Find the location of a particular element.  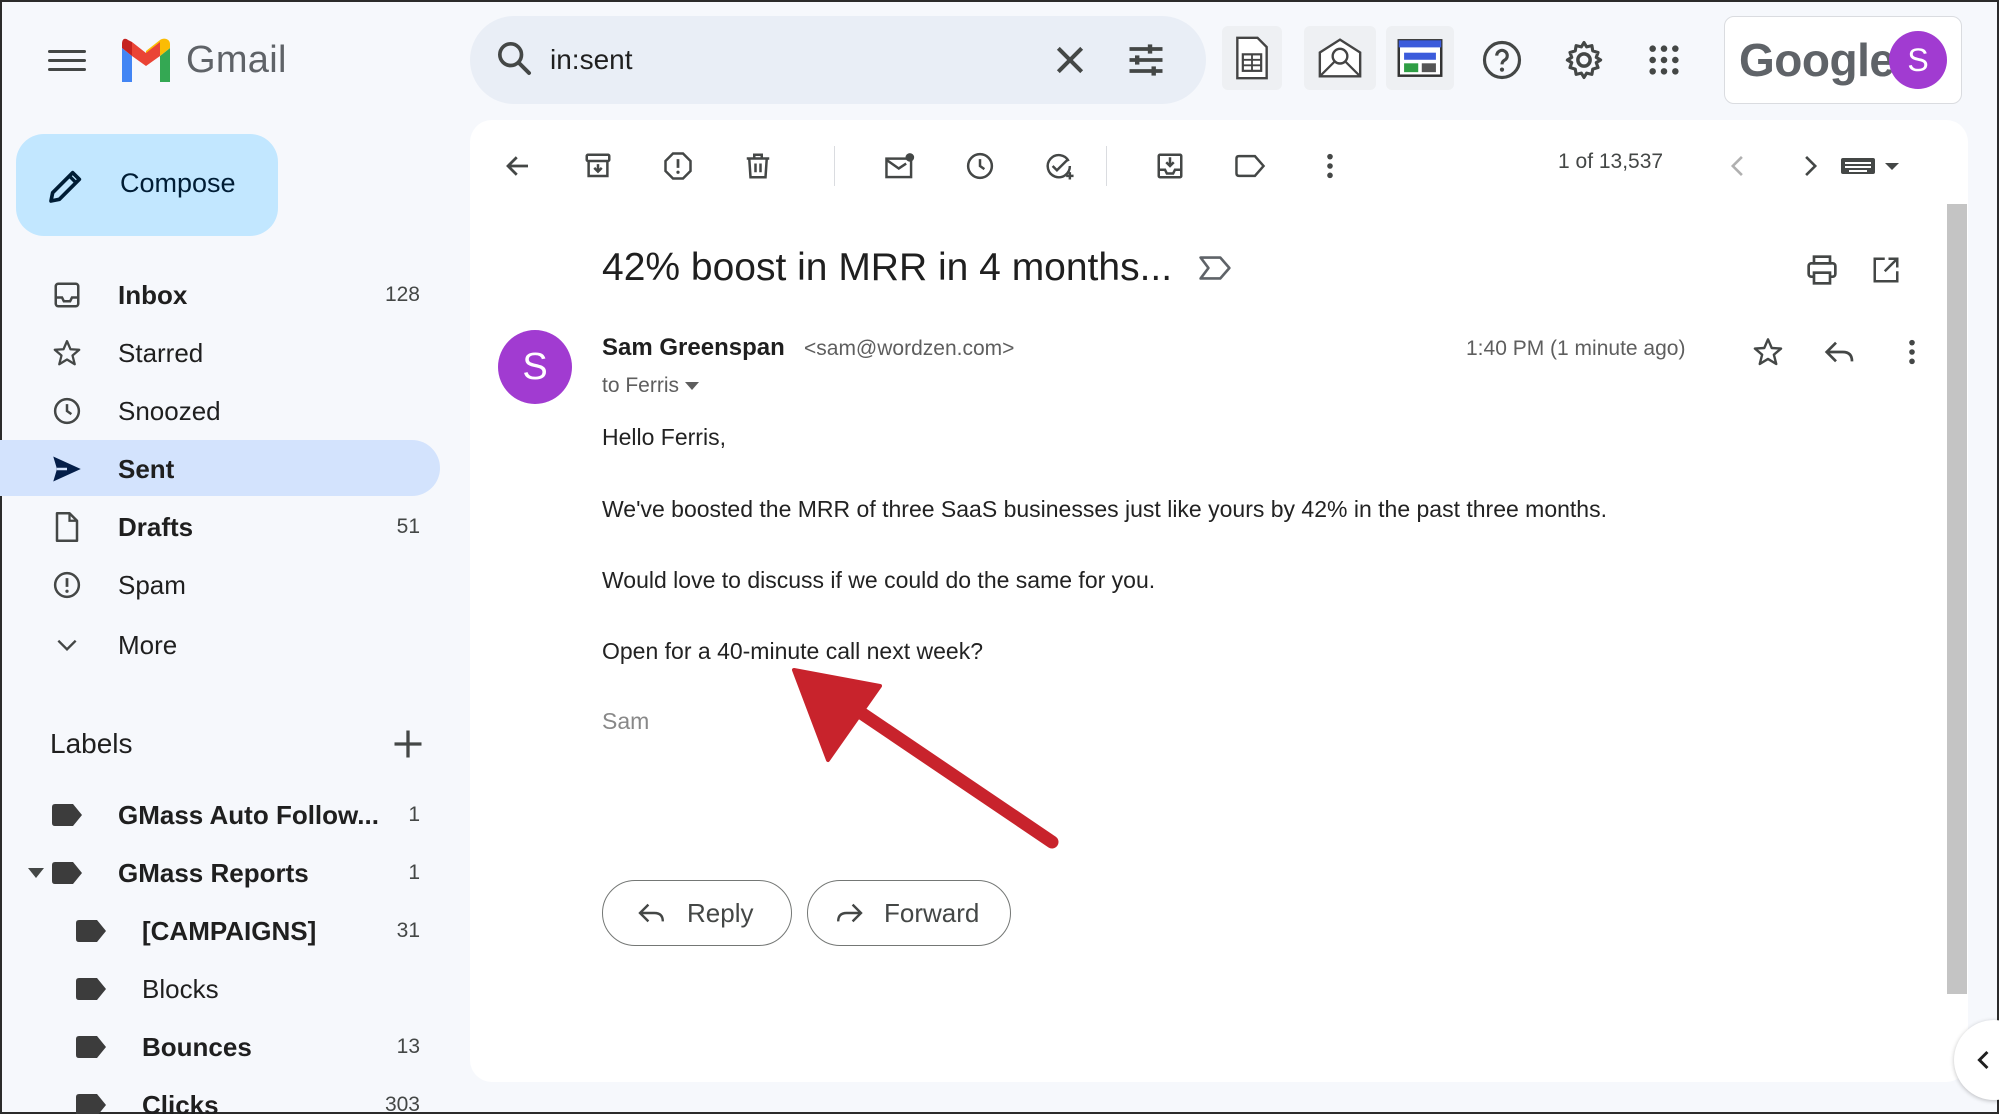

compose-label: Compose is located at coordinates (178, 183).